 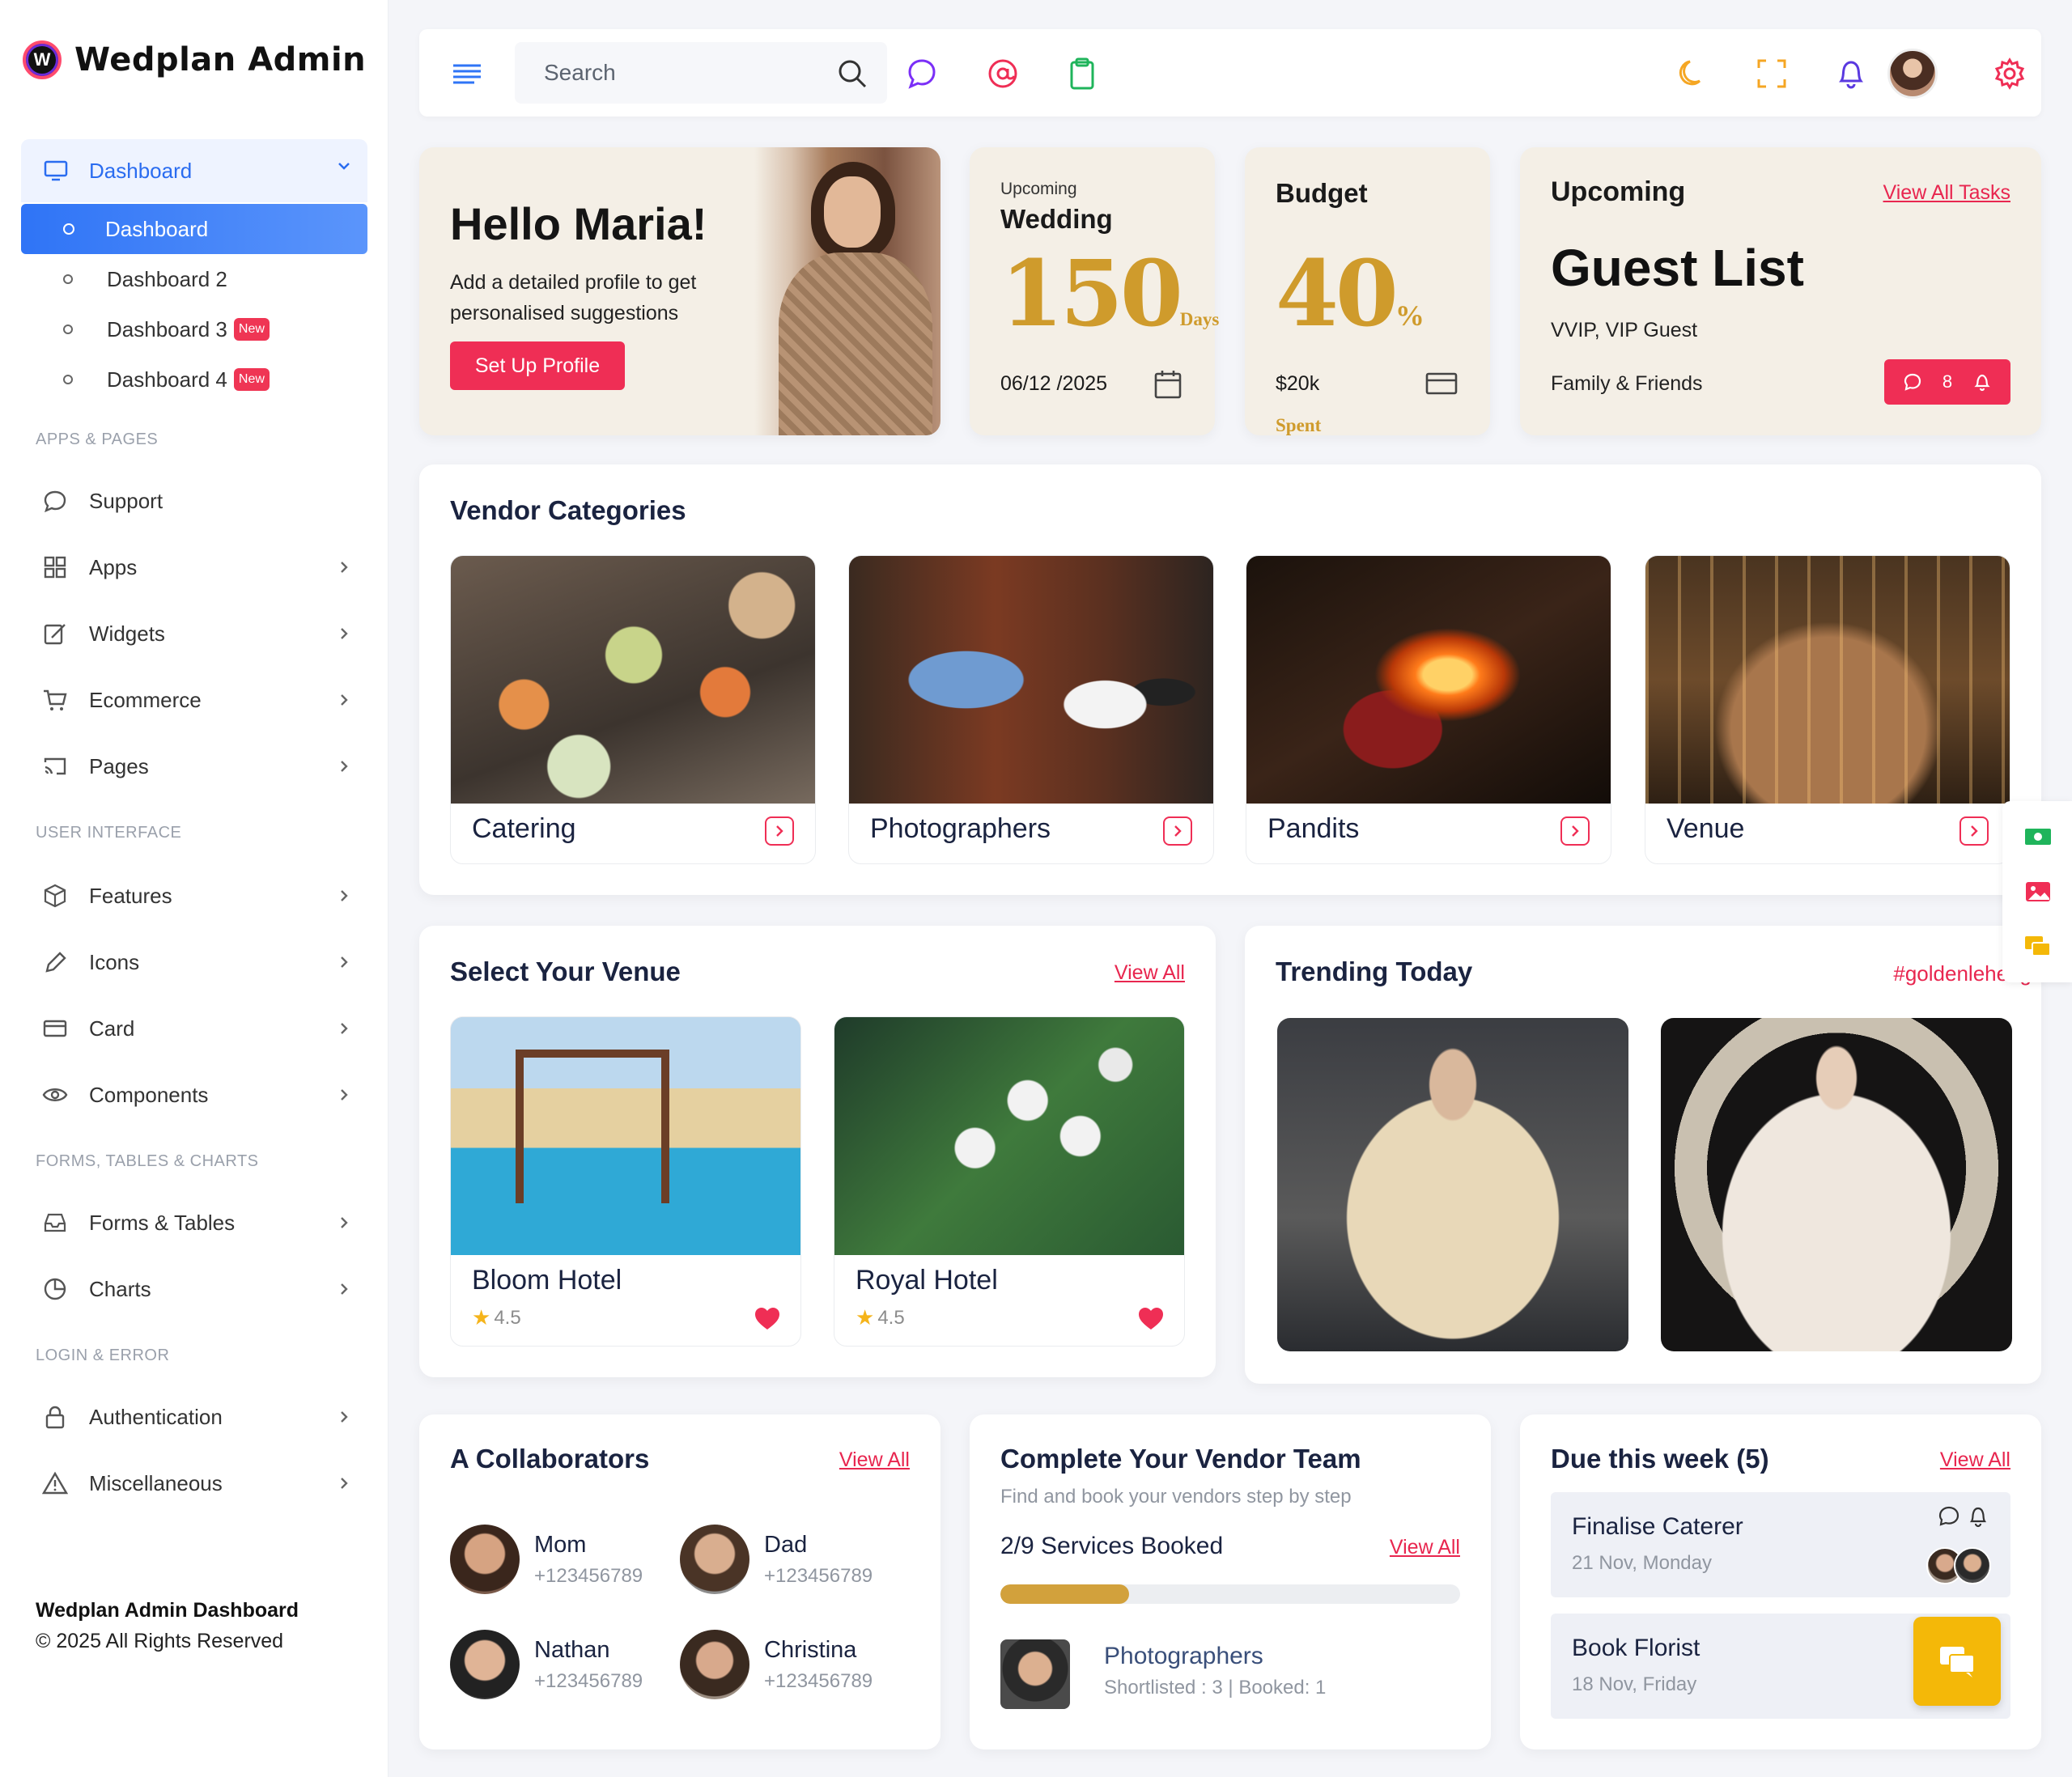 What do you see at coordinates (55, 1289) in the screenshot?
I see `pie-chart-icon` at bounding box center [55, 1289].